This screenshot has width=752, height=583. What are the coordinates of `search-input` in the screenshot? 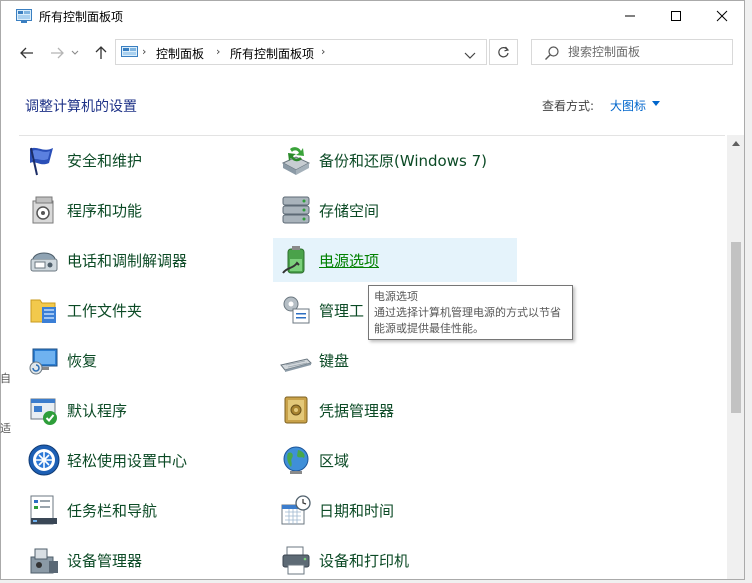 It's located at (648, 52).